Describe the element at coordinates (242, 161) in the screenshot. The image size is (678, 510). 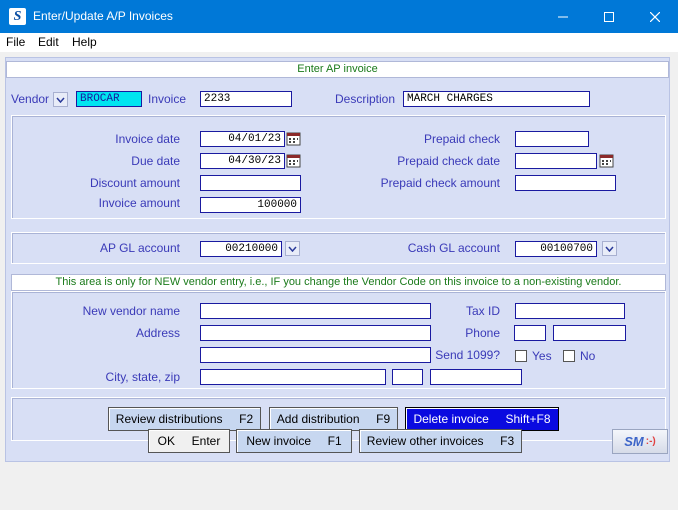
I see `due-date-field: 04/30/23` at that location.